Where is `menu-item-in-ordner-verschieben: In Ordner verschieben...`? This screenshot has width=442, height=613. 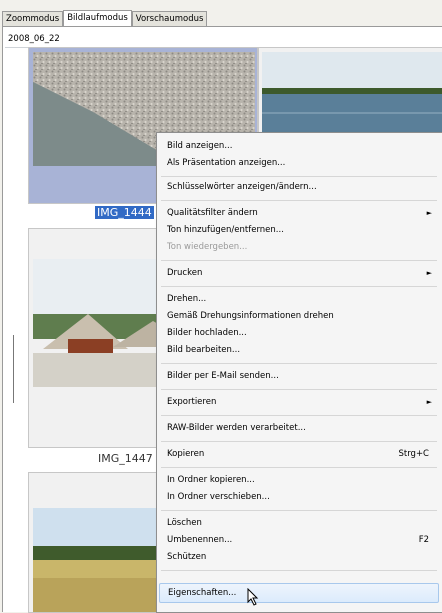
menu-item-in-ordner-verschieben: In Ordner verschieben... is located at coordinates (299, 497).